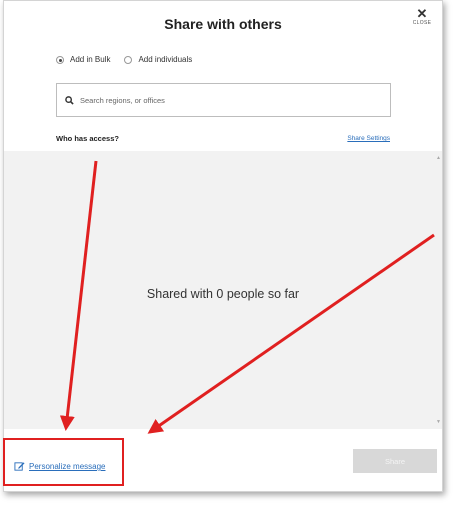 The height and width of the screenshot is (505, 460). What do you see at coordinates (165, 59) in the screenshot?
I see `radio-label-individuals: Add individuals` at bounding box center [165, 59].